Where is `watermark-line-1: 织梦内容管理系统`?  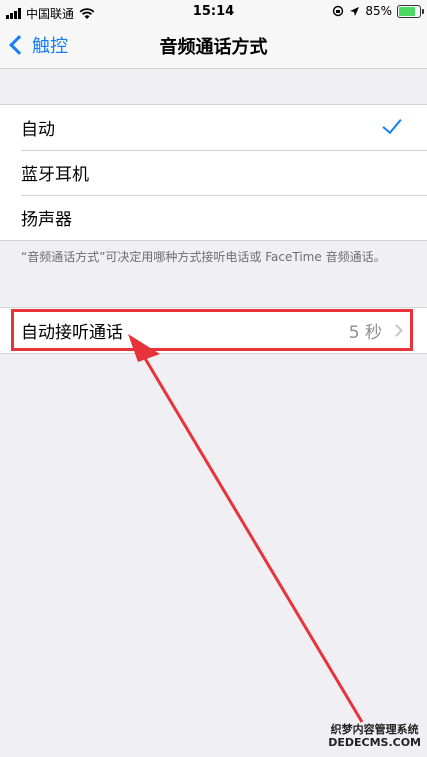 watermark-line-1: 织梦内容管理系统 is located at coordinates (374, 729).